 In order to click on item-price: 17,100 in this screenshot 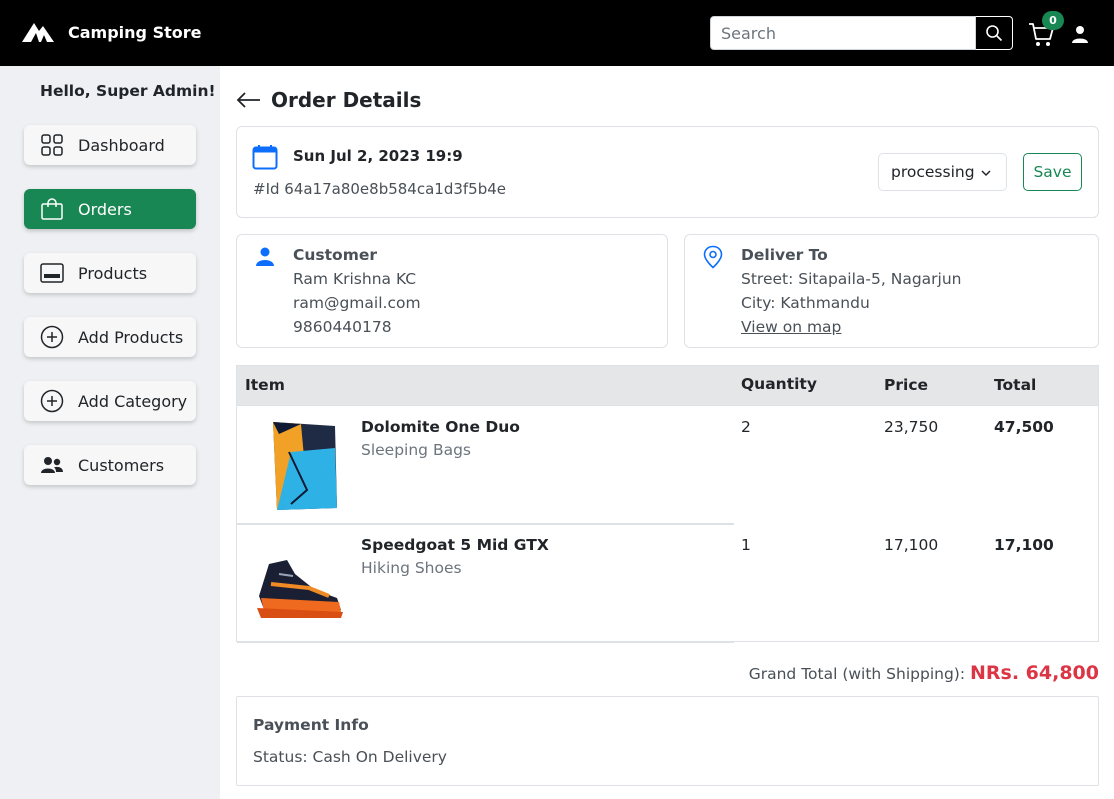, I will do `click(911, 545)`.